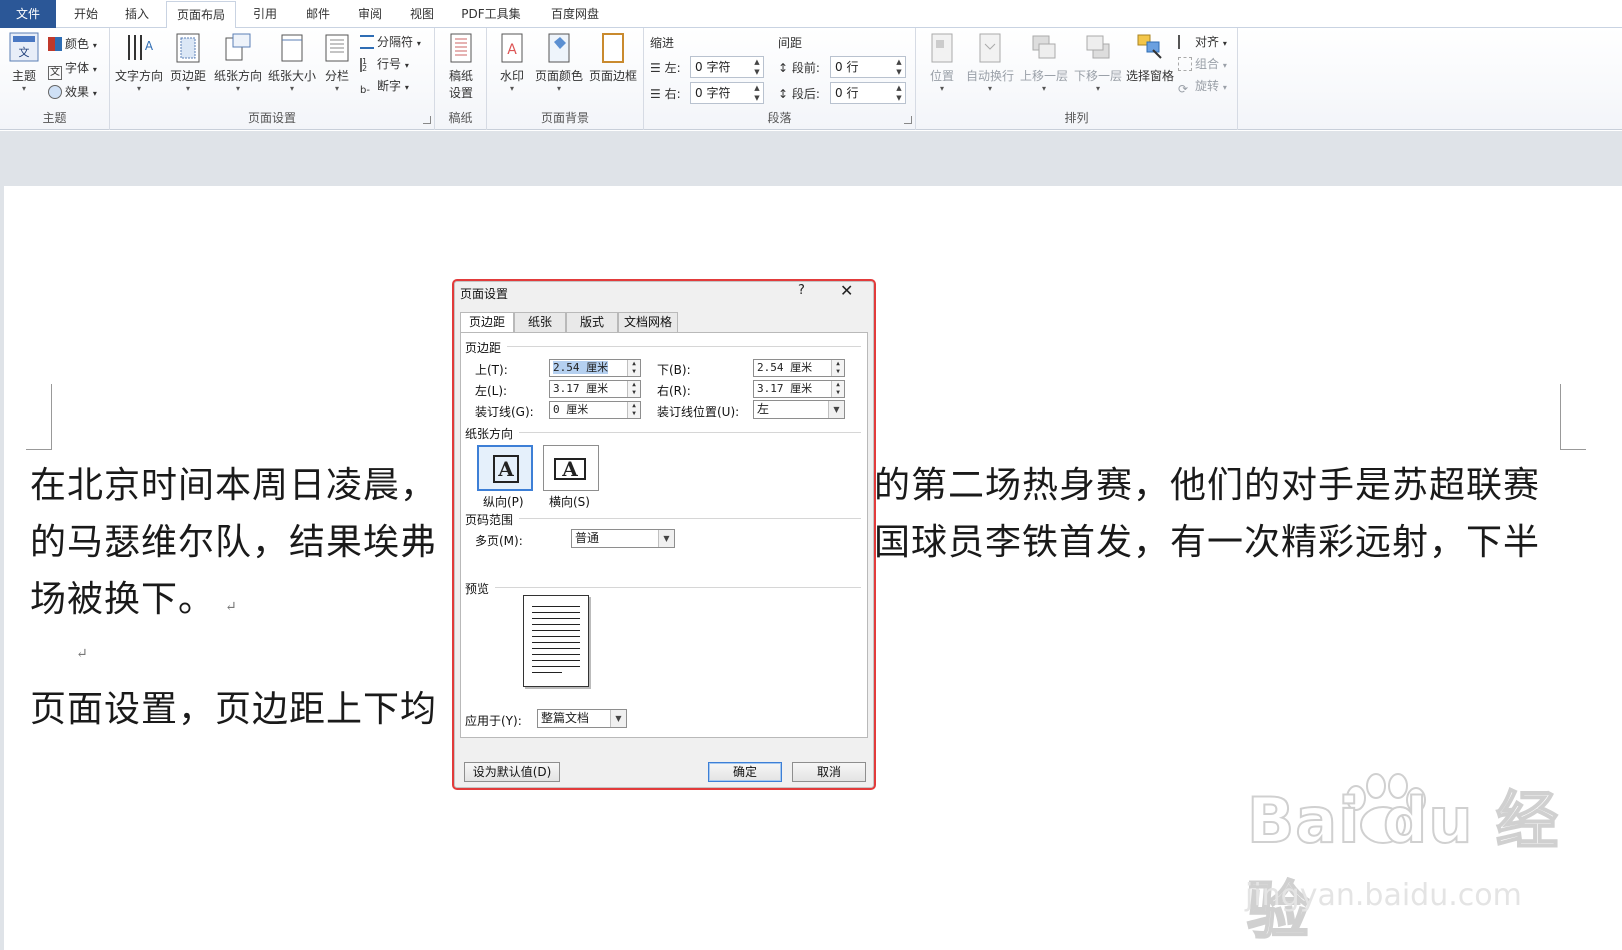 Image resolution: width=1622 pixels, height=950 pixels. What do you see at coordinates (491, 14) in the screenshot?
I see `tab-pdf-tools: PDF工具集` at bounding box center [491, 14].